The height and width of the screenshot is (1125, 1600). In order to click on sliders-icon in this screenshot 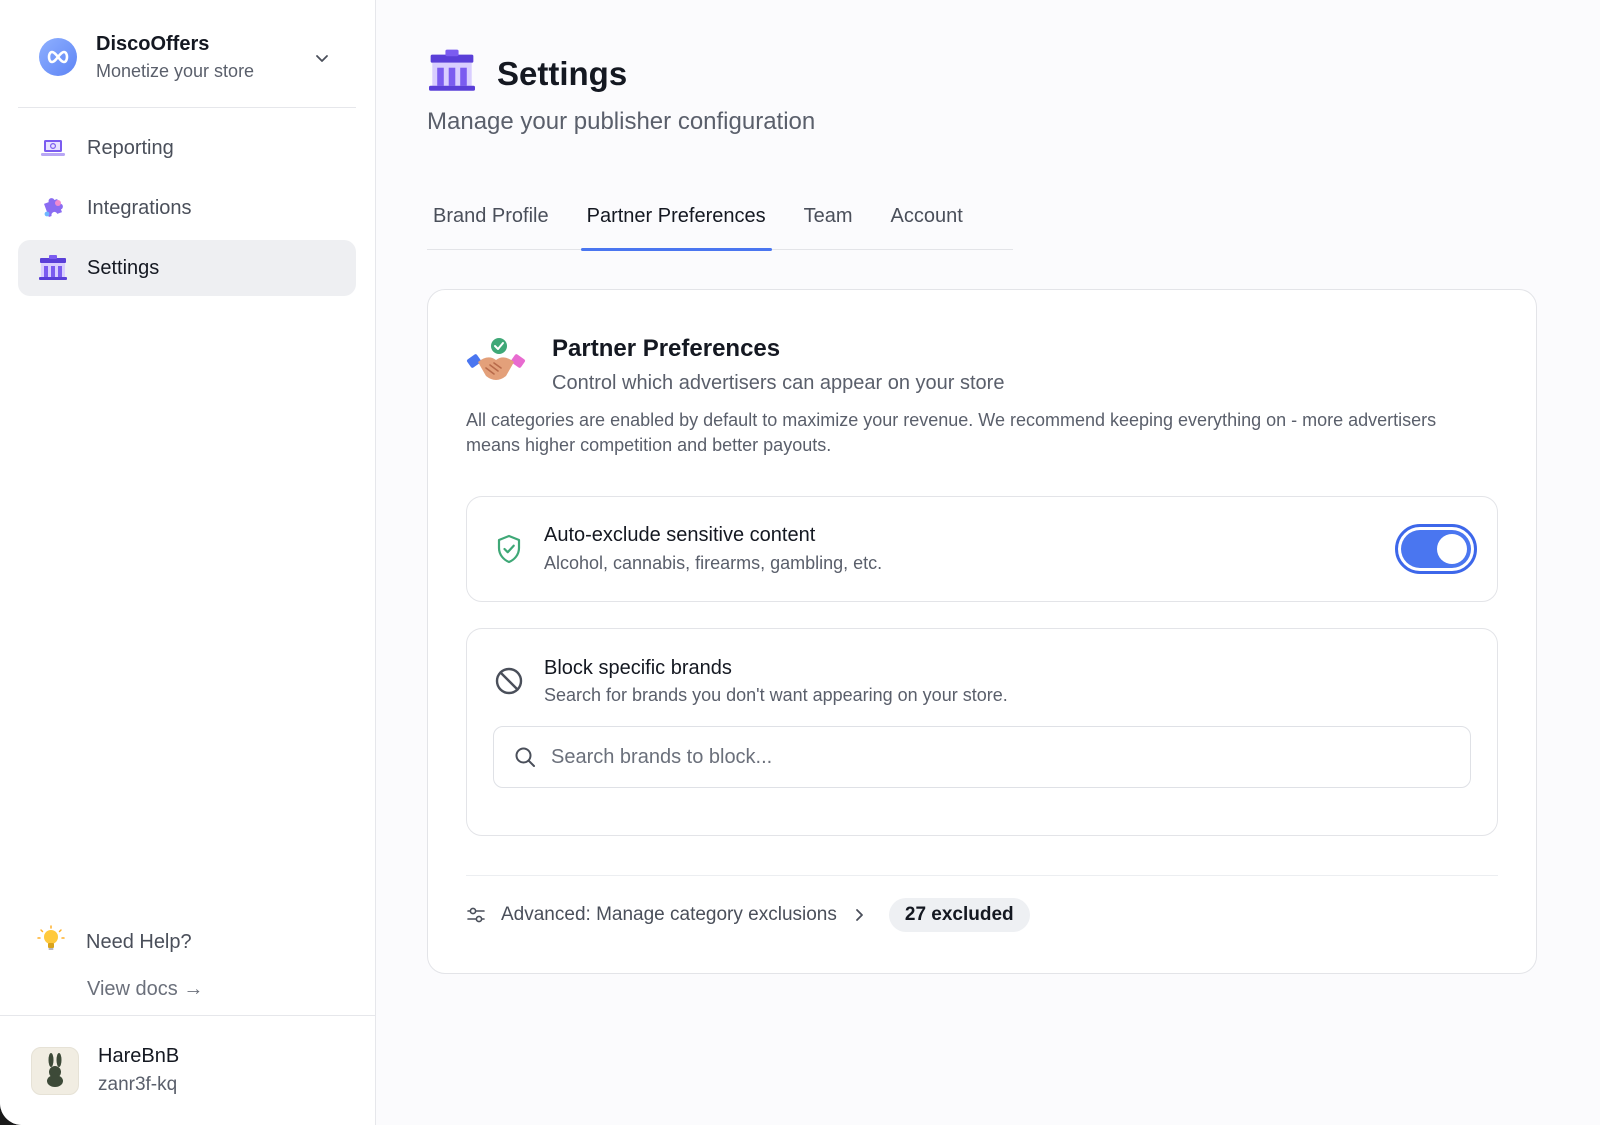, I will do `click(476, 915)`.